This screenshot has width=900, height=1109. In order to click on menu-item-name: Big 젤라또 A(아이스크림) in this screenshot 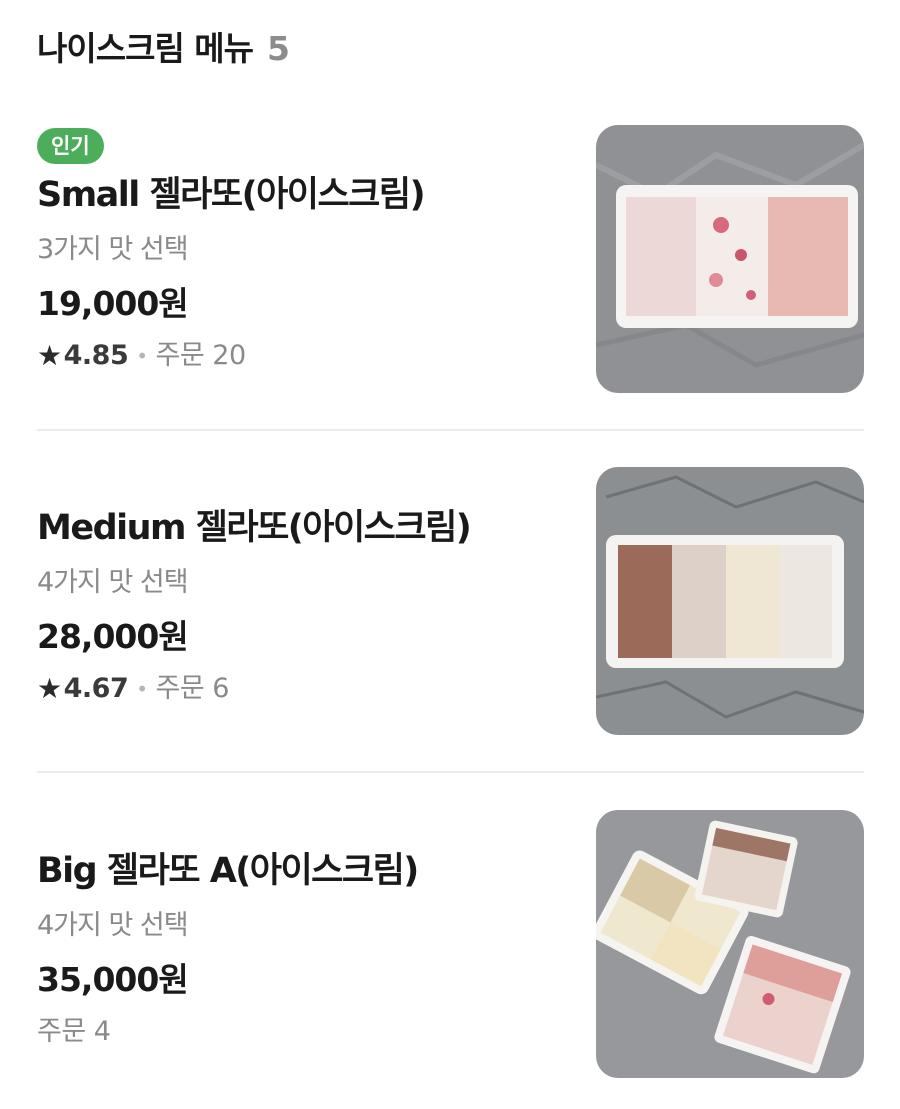, I will do `click(228, 871)`.